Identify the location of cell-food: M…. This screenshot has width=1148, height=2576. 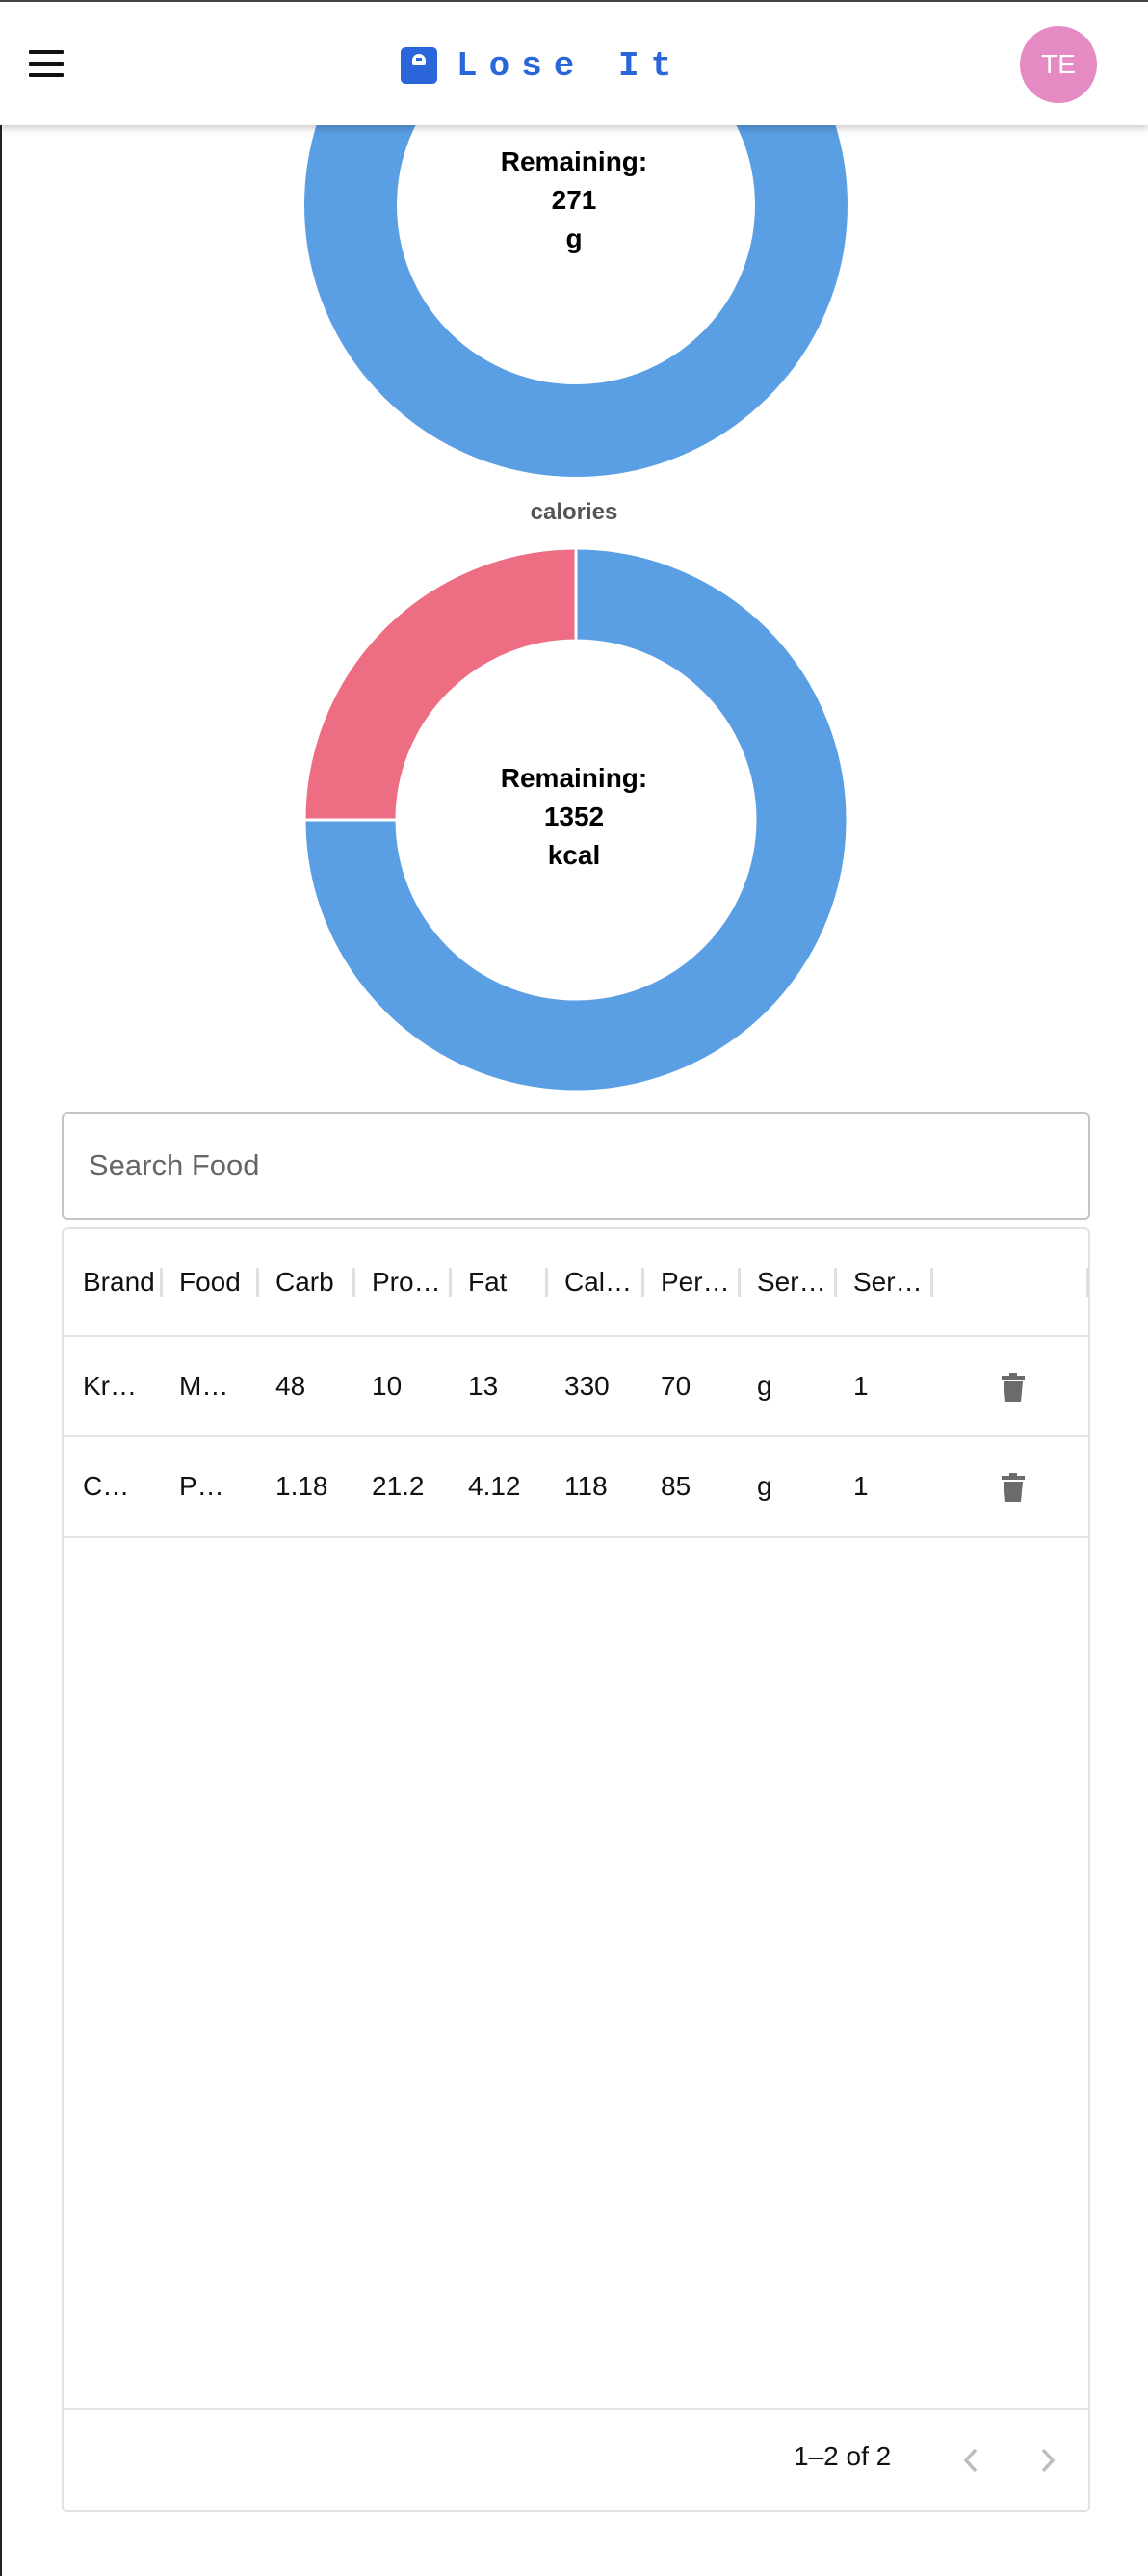
(204, 1386).